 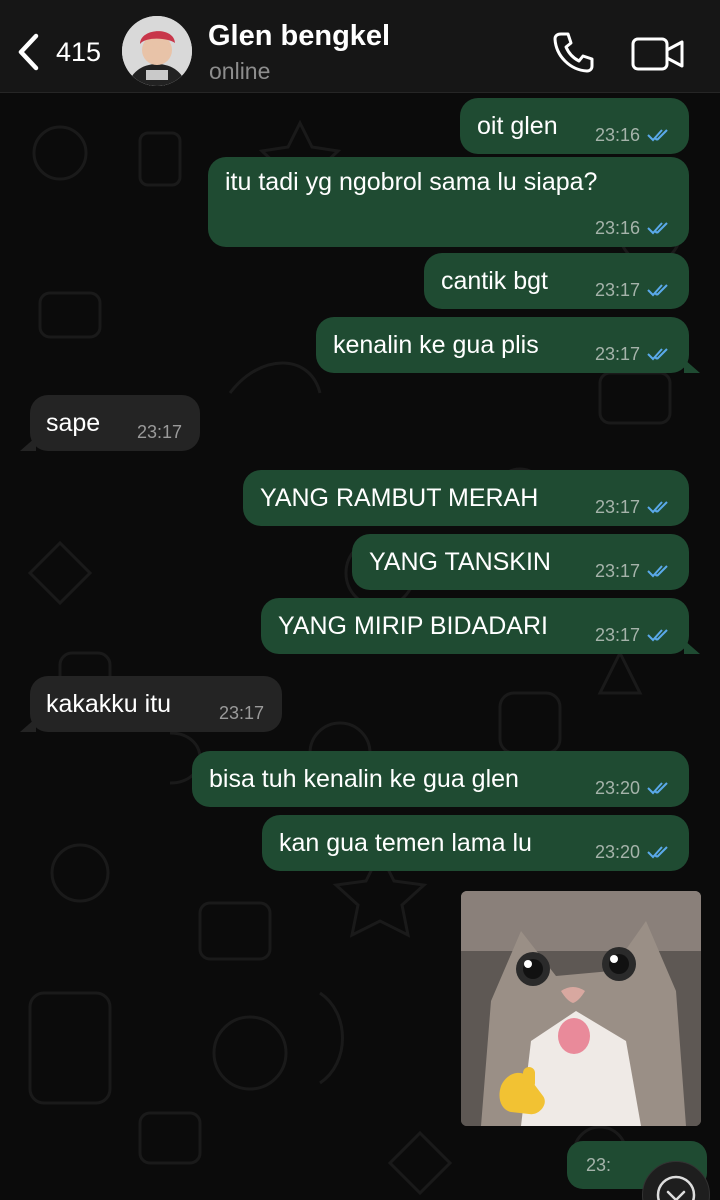 What do you see at coordinates (436, 345) in the screenshot?
I see `message-text: kenalin ke gua plis` at bounding box center [436, 345].